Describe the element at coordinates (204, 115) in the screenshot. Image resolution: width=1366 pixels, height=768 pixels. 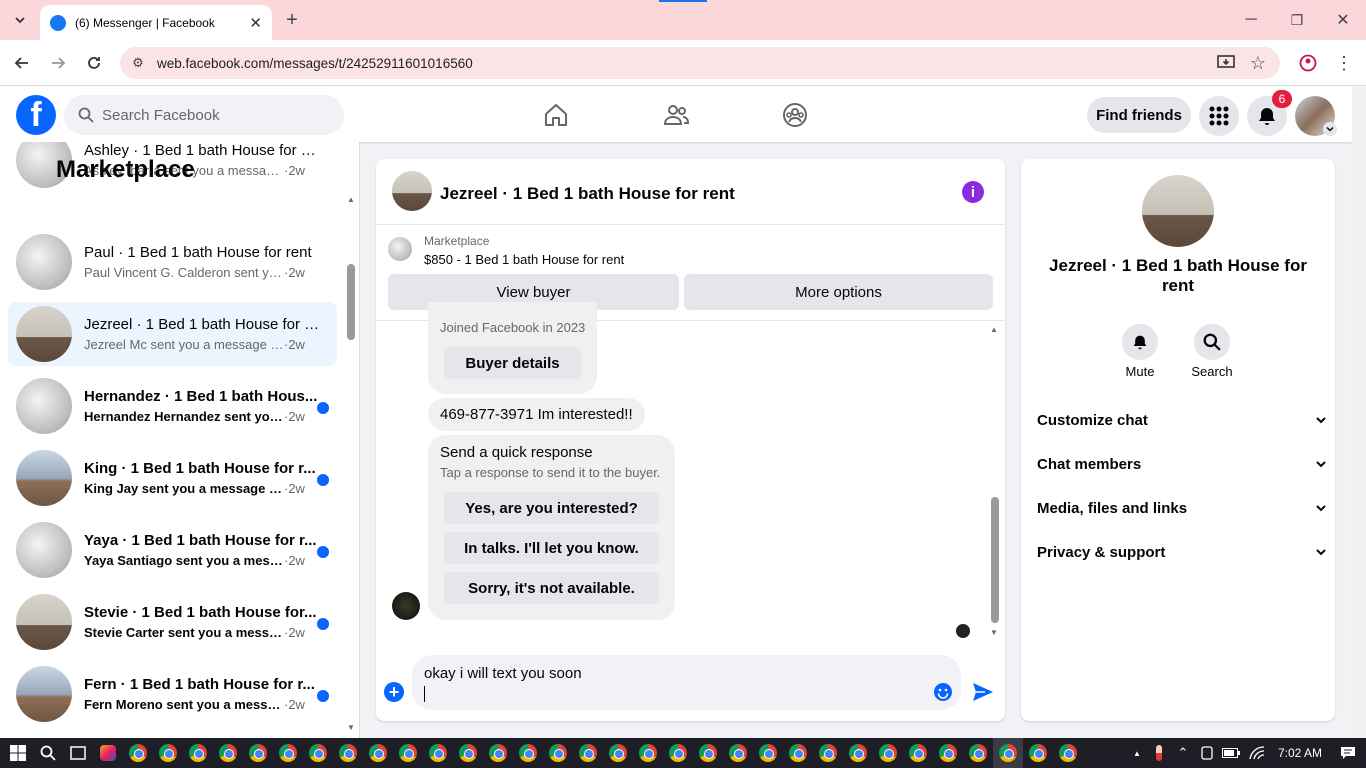
I see `search-input: Search Facebook` at that location.